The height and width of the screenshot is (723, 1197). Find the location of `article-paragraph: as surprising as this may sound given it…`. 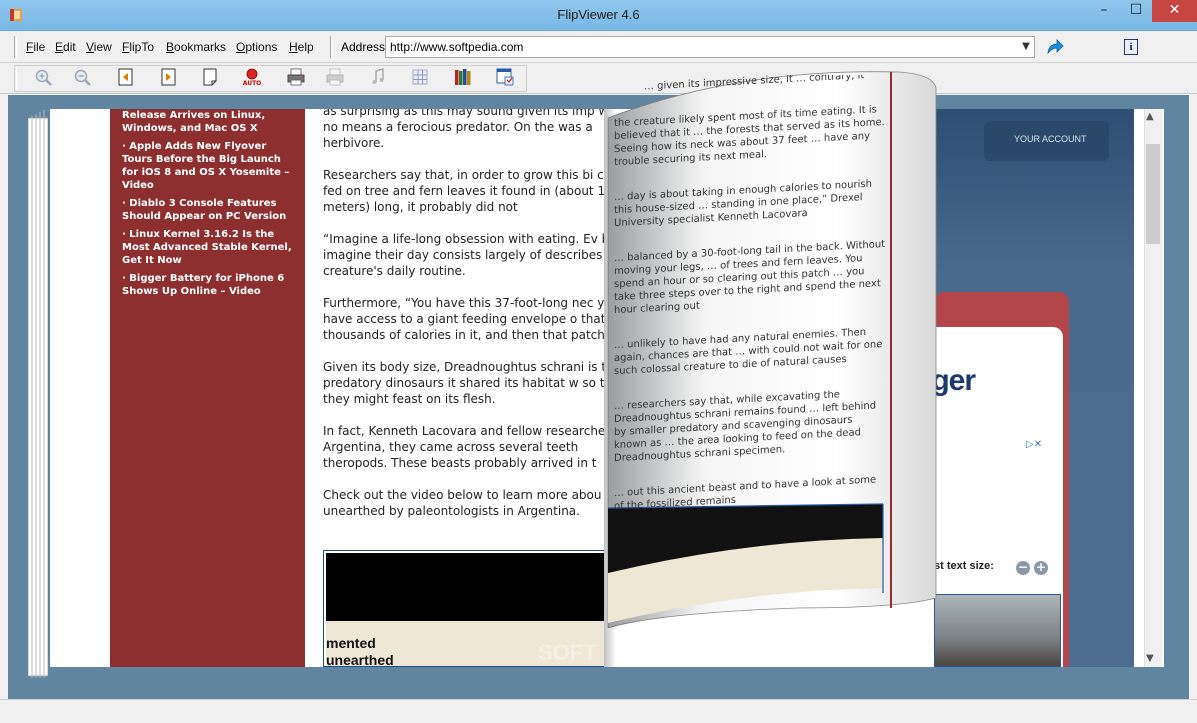

article-paragraph: as surprising as this may sound given it… is located at coordinates (466, 129).